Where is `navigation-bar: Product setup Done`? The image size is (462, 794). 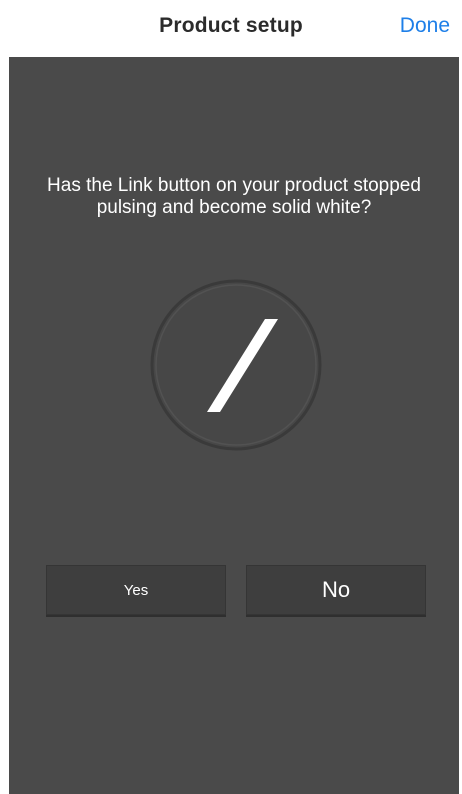 navigation-bar: Product setup Done is located at coordinates (231, 28).